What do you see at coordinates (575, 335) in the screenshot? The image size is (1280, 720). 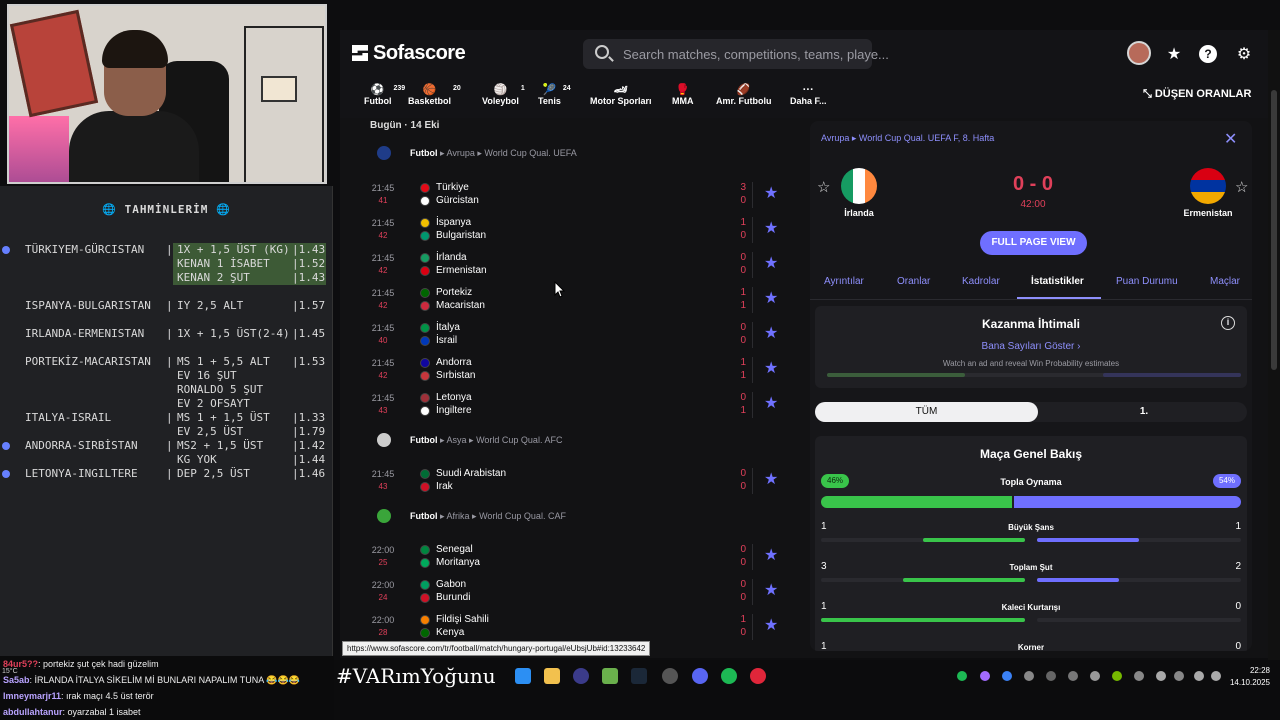 I see `match-row: 21:45 40 İtalya İsrail 0 0 ★` at bounding box center [575, 335].